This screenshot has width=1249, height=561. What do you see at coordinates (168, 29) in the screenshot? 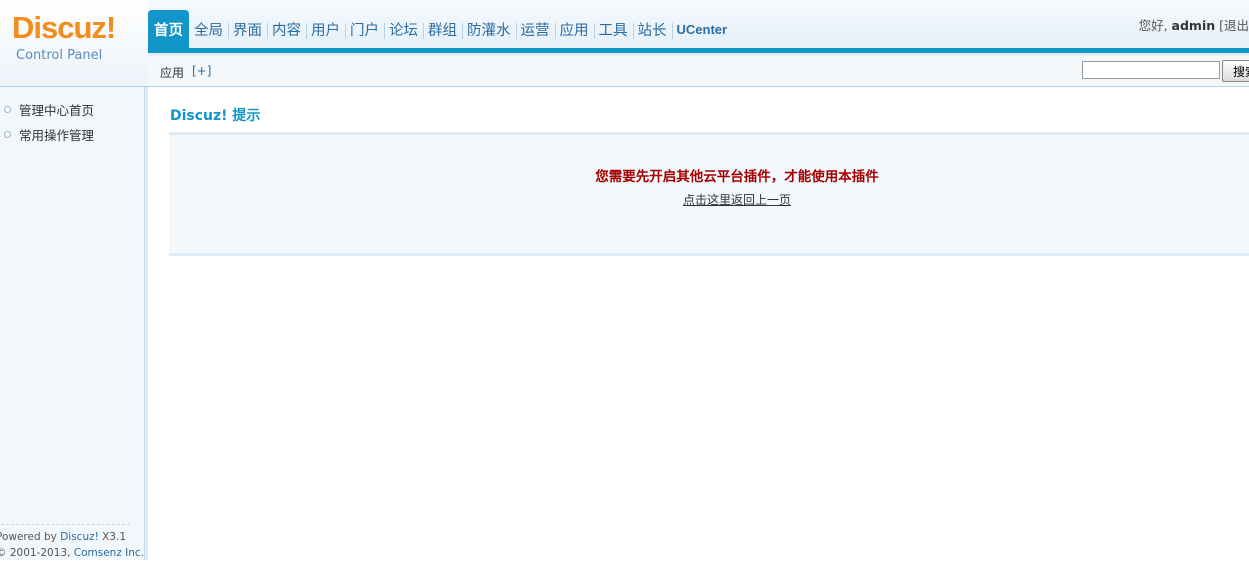
I see `nav-tab-home: 首页` at bounding box center [168, 29].